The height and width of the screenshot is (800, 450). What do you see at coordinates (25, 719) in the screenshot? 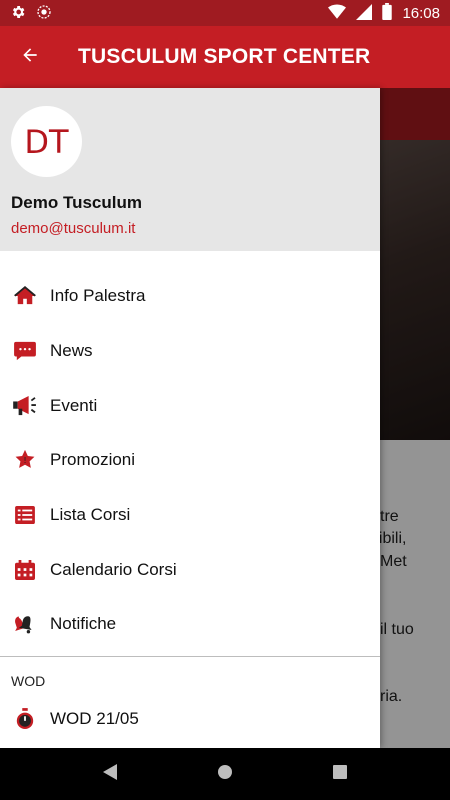
I see `stopwatch-icon` at bounding box center [25, 719].